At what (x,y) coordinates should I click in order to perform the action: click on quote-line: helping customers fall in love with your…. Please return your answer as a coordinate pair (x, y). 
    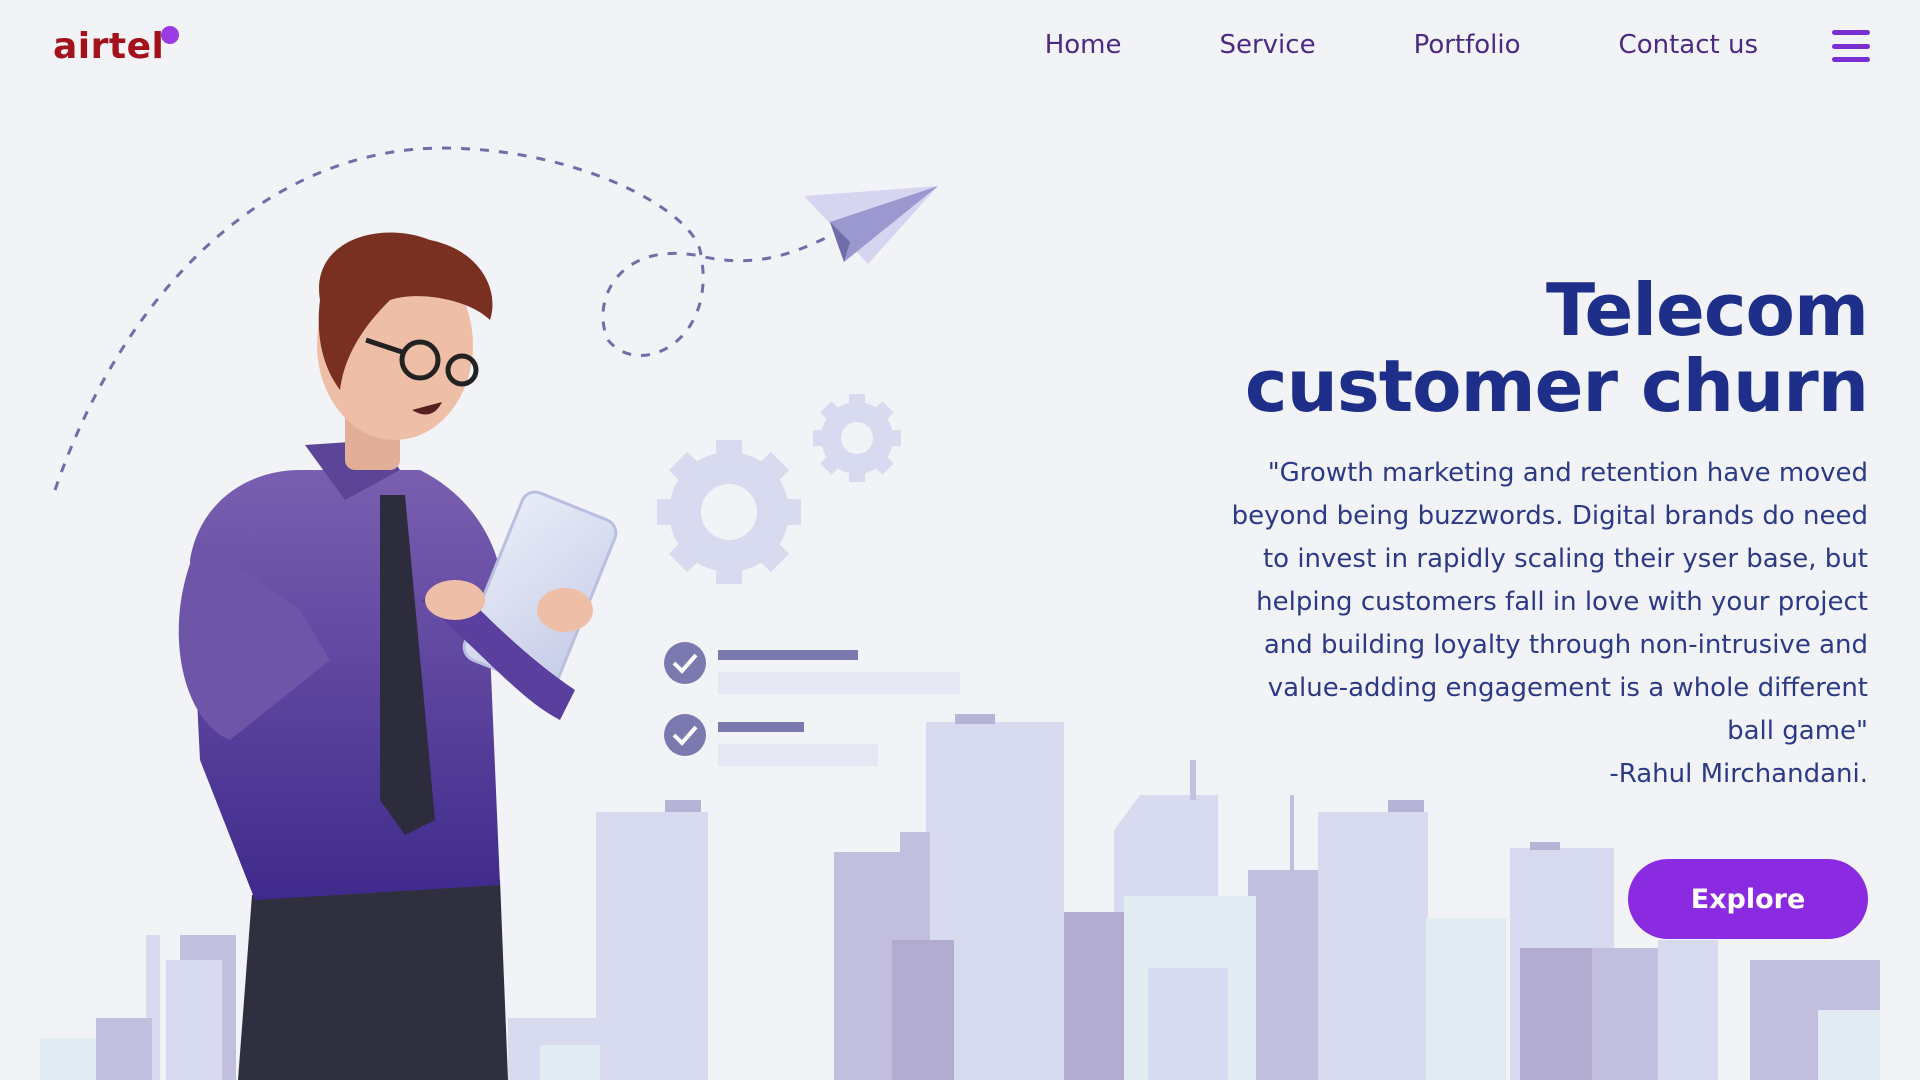
    Looking at the image, I should click on (1562, 602).